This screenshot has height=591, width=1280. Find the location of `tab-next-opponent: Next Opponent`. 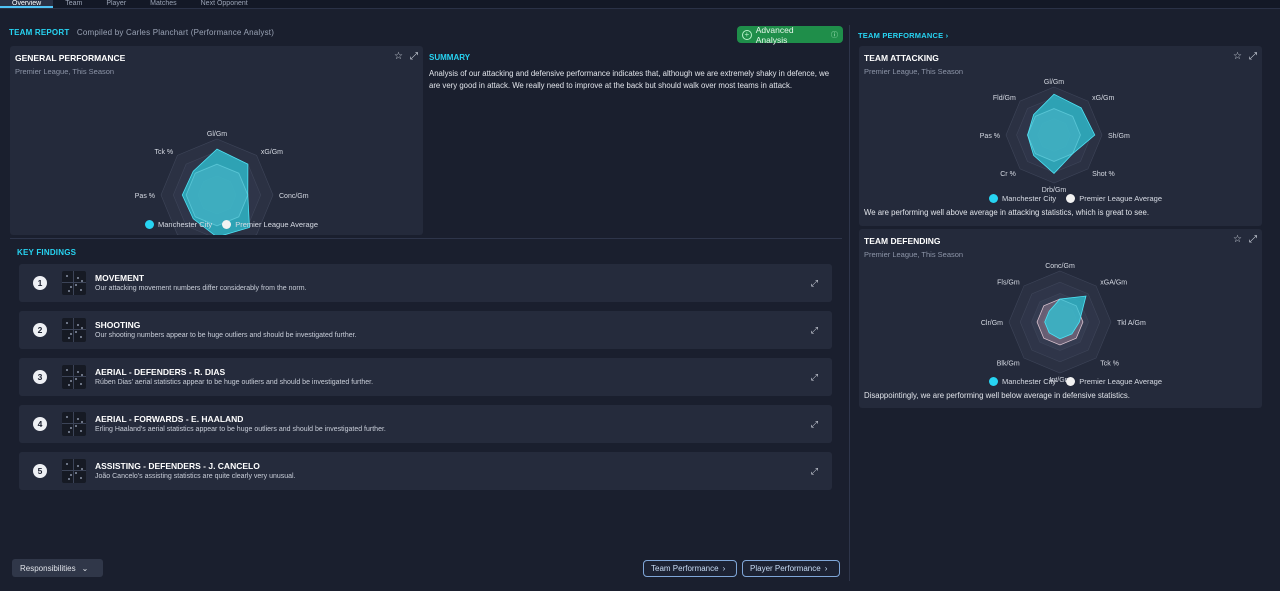

tab-next-opponent: Next Opponent is located at coordinates (224, 4).